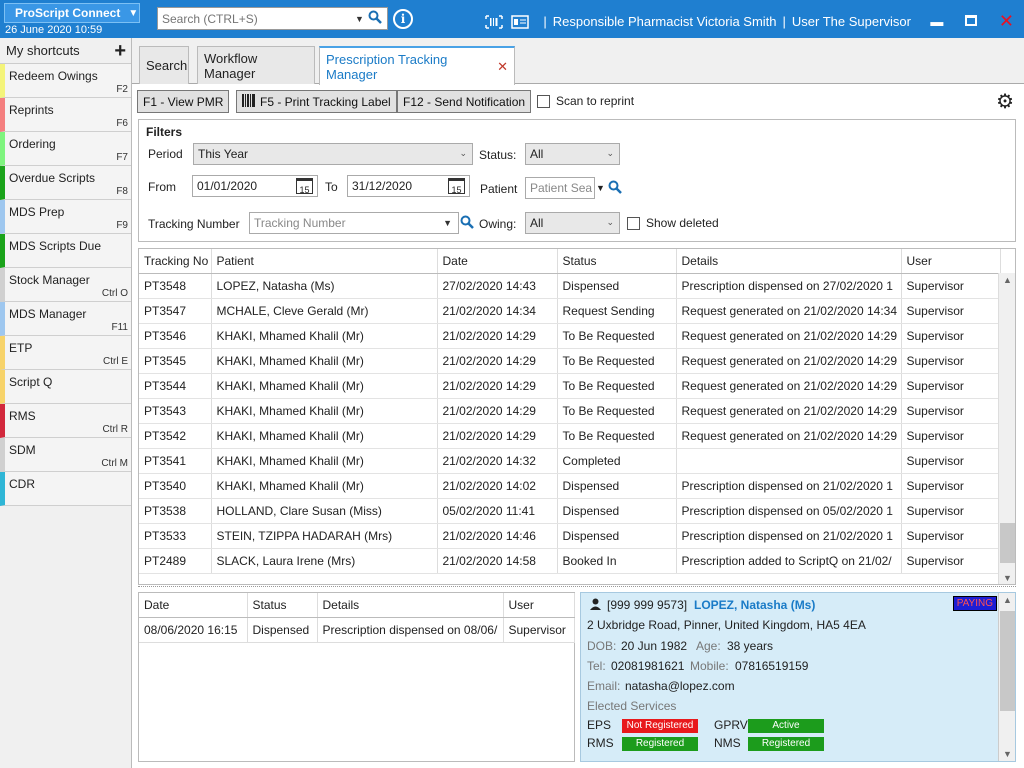 This screenshot has height=768, width=1024. What do you see at coordinates (65, 149) in the screenshot?
I see `sidebar-item-ordering: Ordering F7` at bounding box center [65, 149].